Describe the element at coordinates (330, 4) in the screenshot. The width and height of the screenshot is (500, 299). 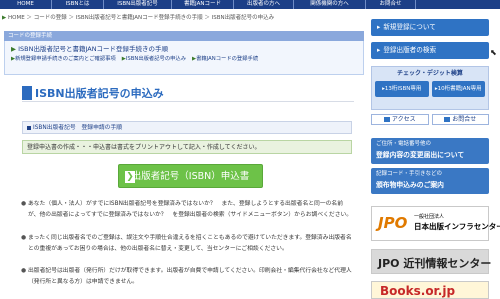
I see `nav-related-orgs: 関係機関の方へ` at that location.